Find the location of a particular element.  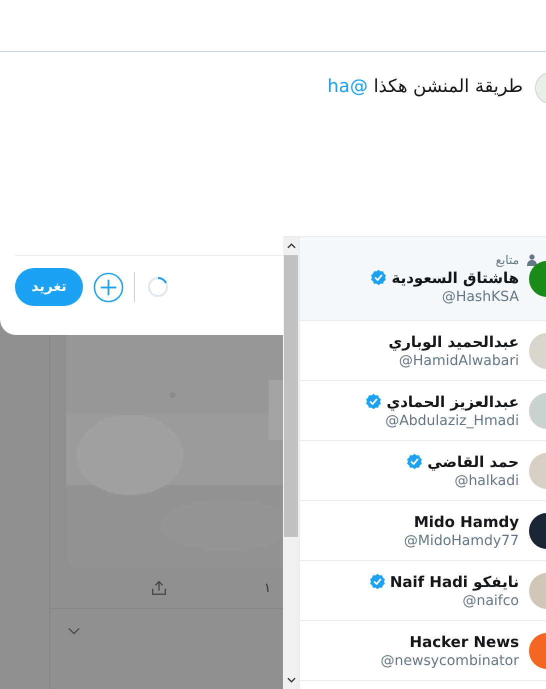

add-icon is located at coordinates (108, 287).